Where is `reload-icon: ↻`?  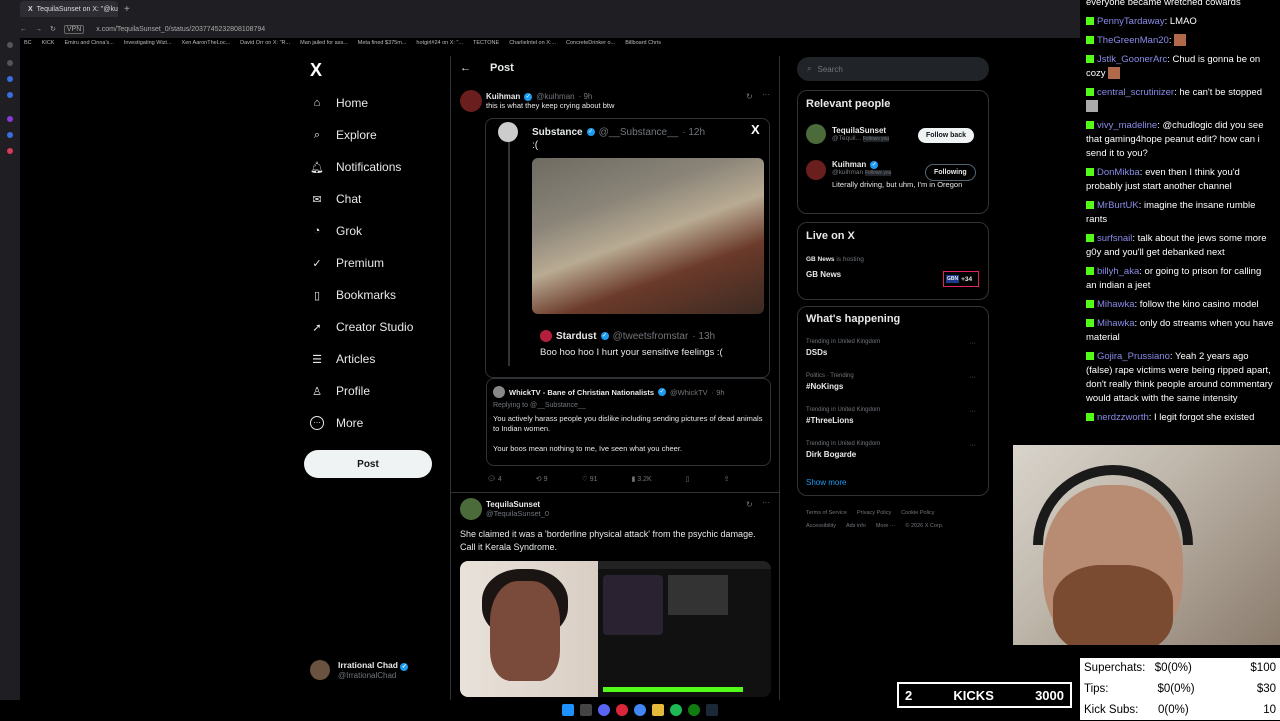 reload-icon: ↻ is located at coordinates (53, 29).